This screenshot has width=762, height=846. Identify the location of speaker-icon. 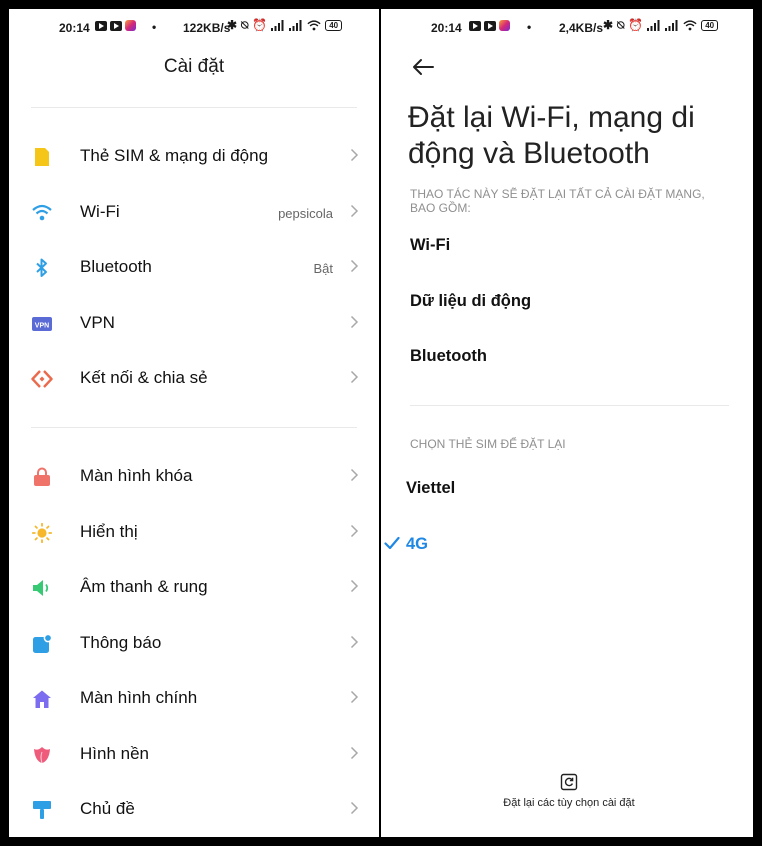
(42, 588).